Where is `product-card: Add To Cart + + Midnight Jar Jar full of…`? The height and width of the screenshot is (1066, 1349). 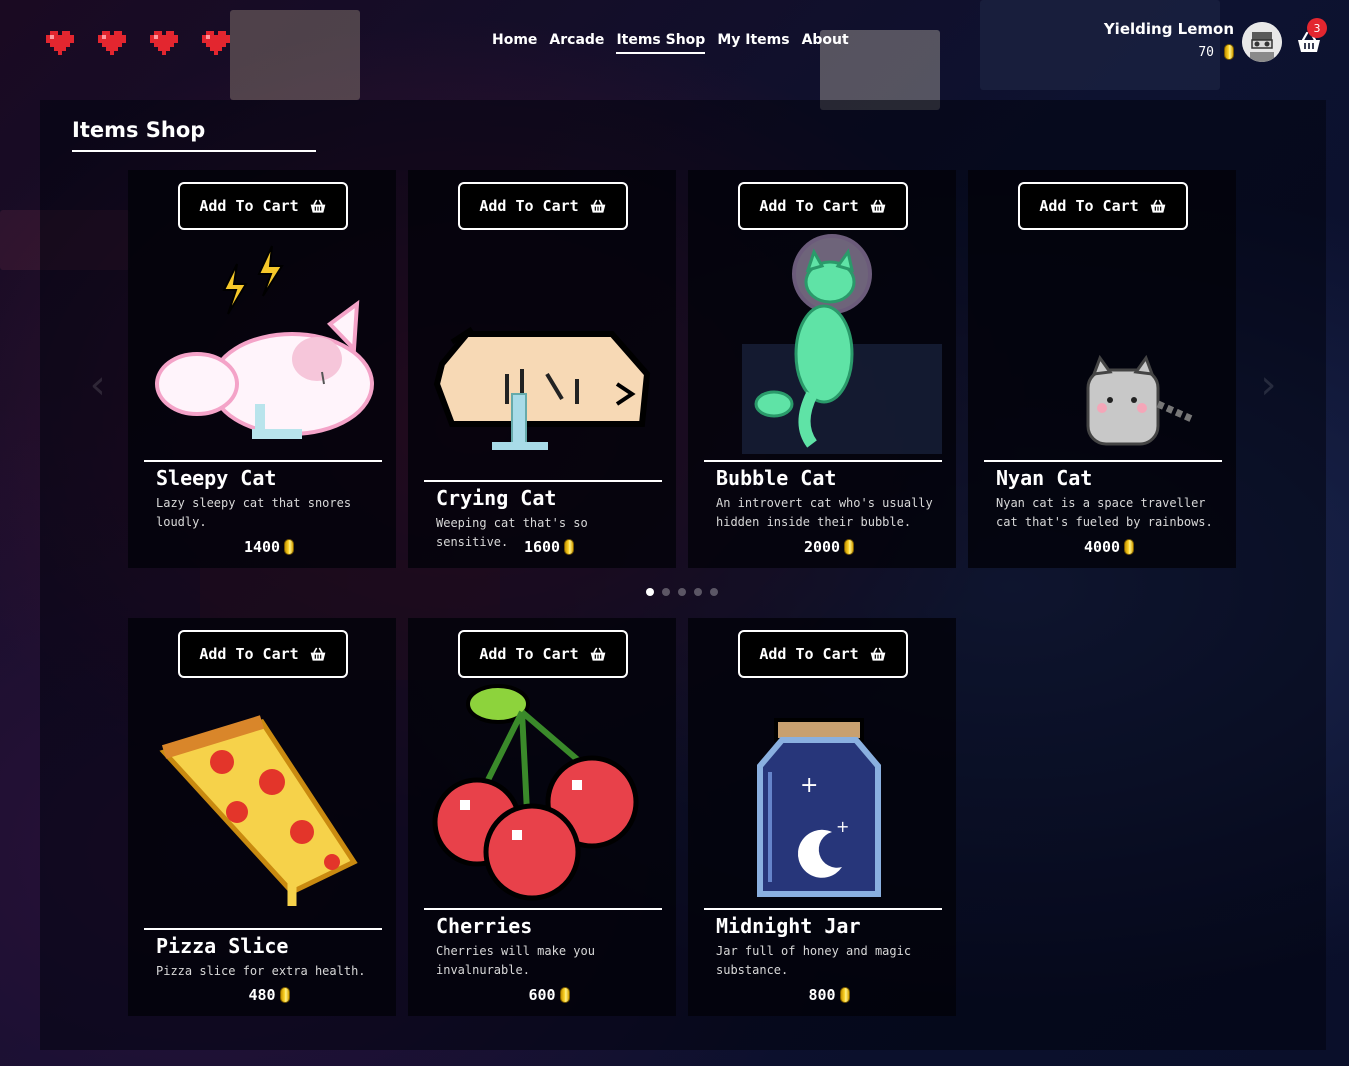 product-card: Add To Cart + + Midnight Jar Jar full of… is located at coordinates (822, 817).